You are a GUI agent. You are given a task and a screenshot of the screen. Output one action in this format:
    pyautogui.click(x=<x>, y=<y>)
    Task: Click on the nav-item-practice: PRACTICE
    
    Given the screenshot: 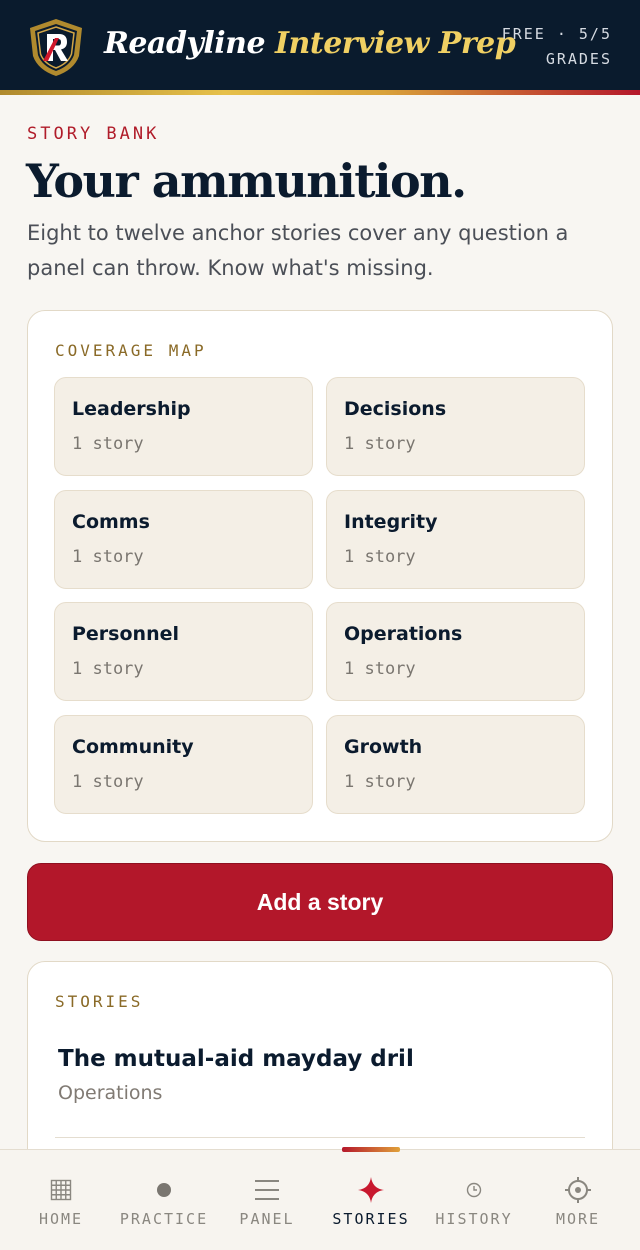 What is the action you would take?
    pyautogui.click(x=164, y=1200)
    